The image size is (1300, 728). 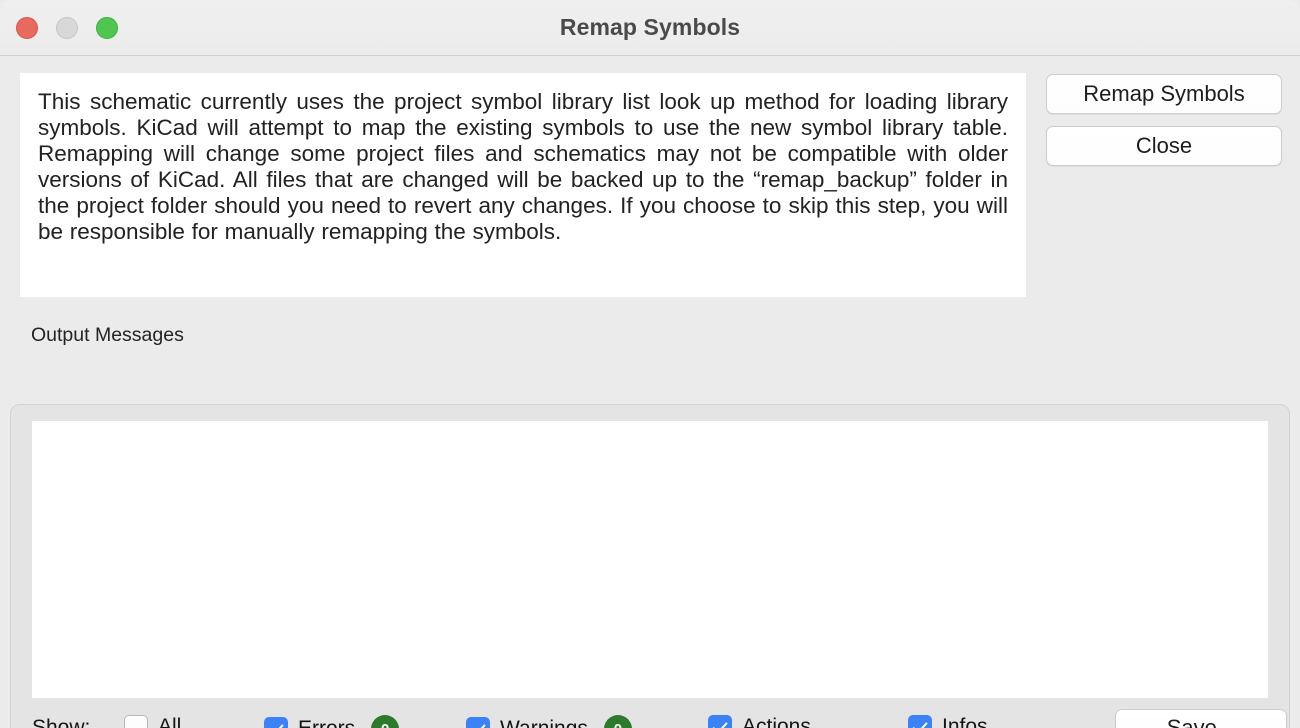 I want to click on checkbox-all, so click(x=136, y=721).